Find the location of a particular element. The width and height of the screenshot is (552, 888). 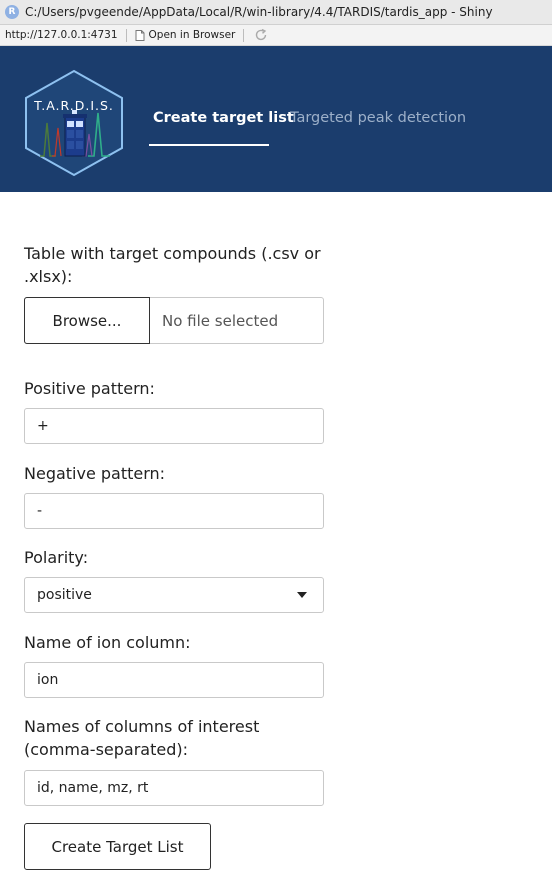

columns-of-interest-input: id, name, mz, rt is located at coordinates (174, 788).